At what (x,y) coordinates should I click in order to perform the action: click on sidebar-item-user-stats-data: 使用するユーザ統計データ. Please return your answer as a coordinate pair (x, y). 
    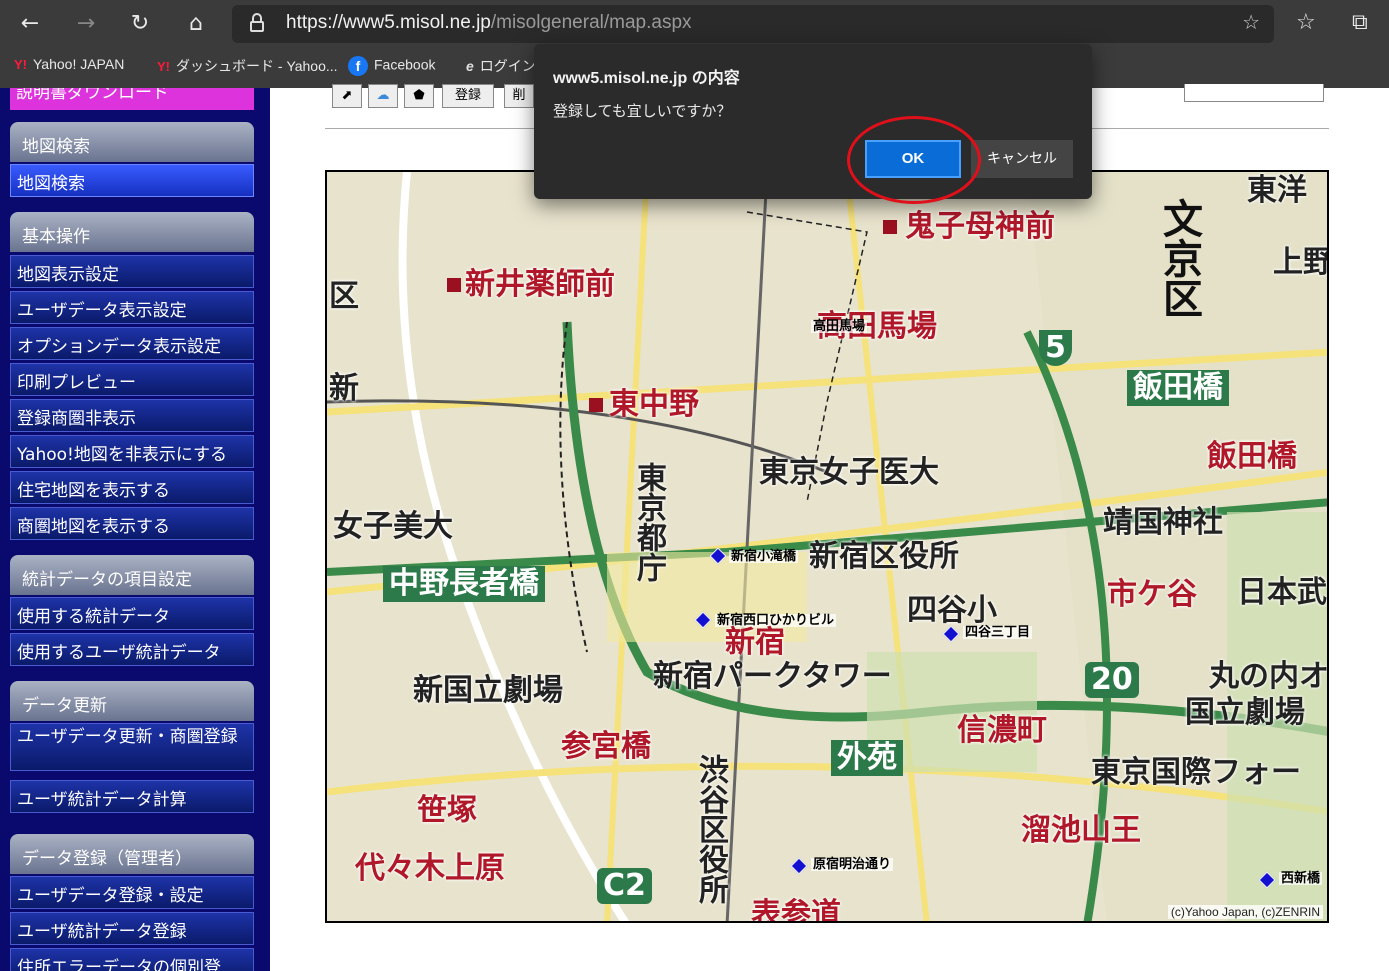
    Looking at the image, I should click on (132, 649).